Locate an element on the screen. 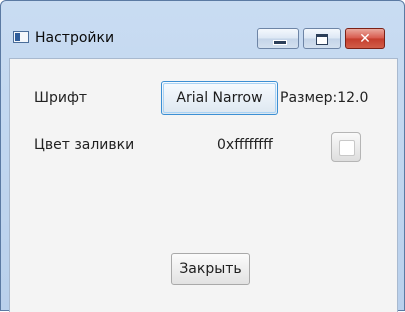  fill-color-picker is located at coordinates (346, 147).